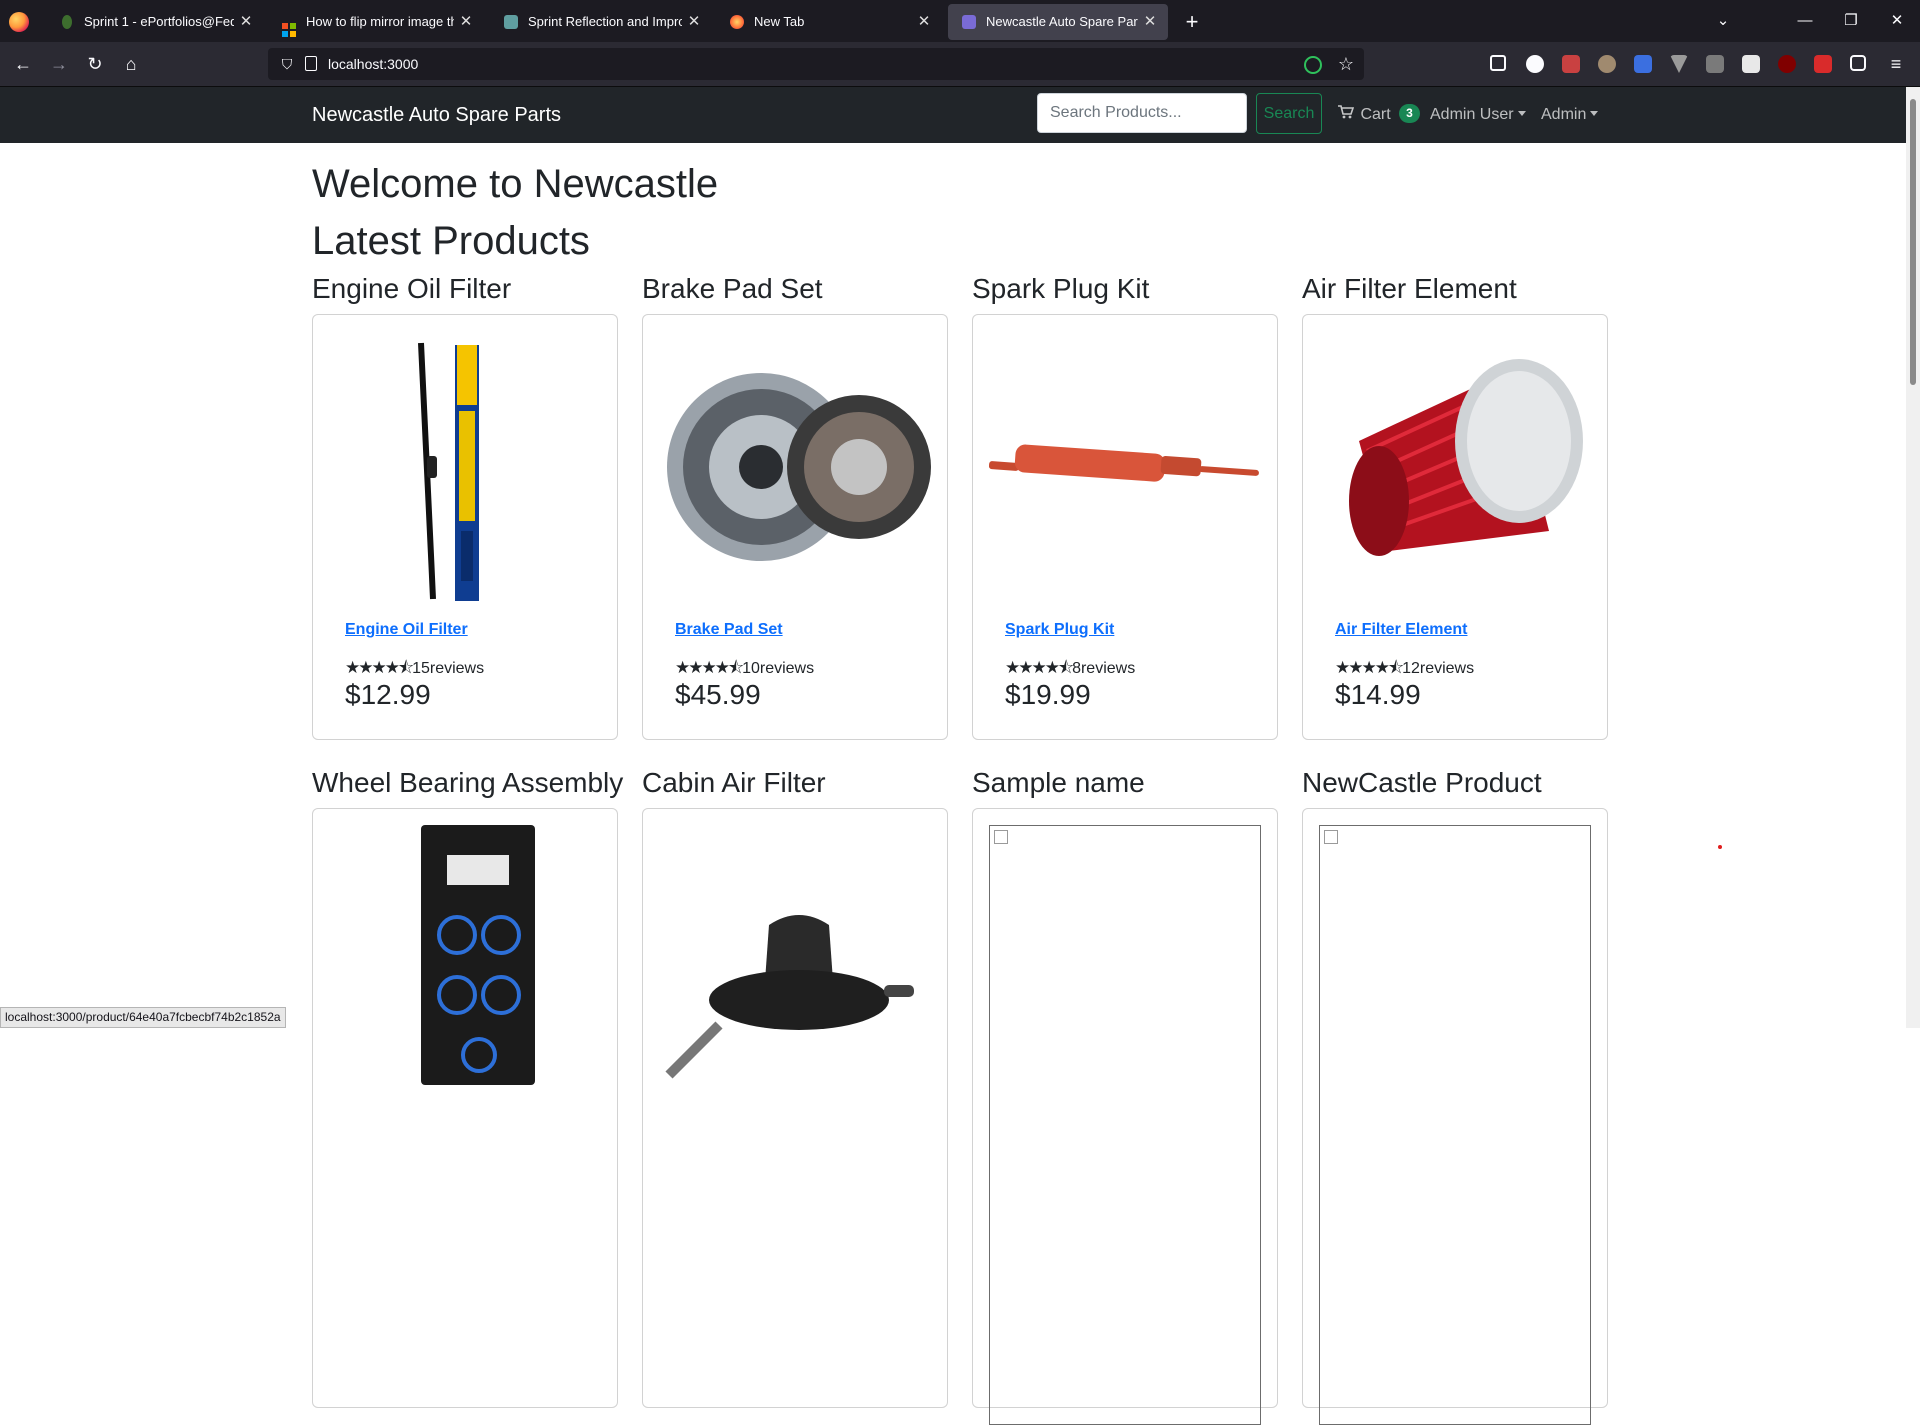 This screenshot has width=1920, height=1425. What do you see at coordinates (605, 21) in the screenshot?
I see `tab-title: Sprint Reflection and Improvem` at bounding box center [605, 21].